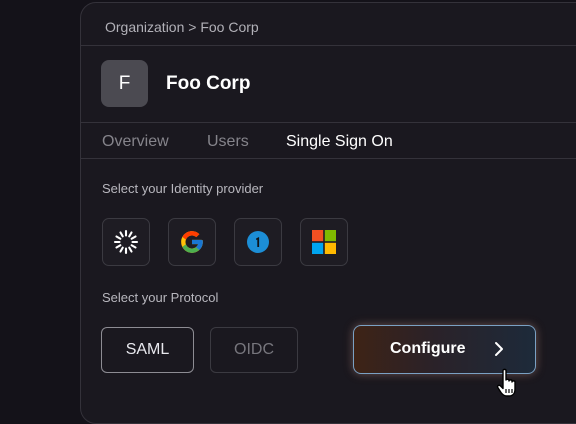  I want to click on oidc-button: OIDC, so click(254, 350).